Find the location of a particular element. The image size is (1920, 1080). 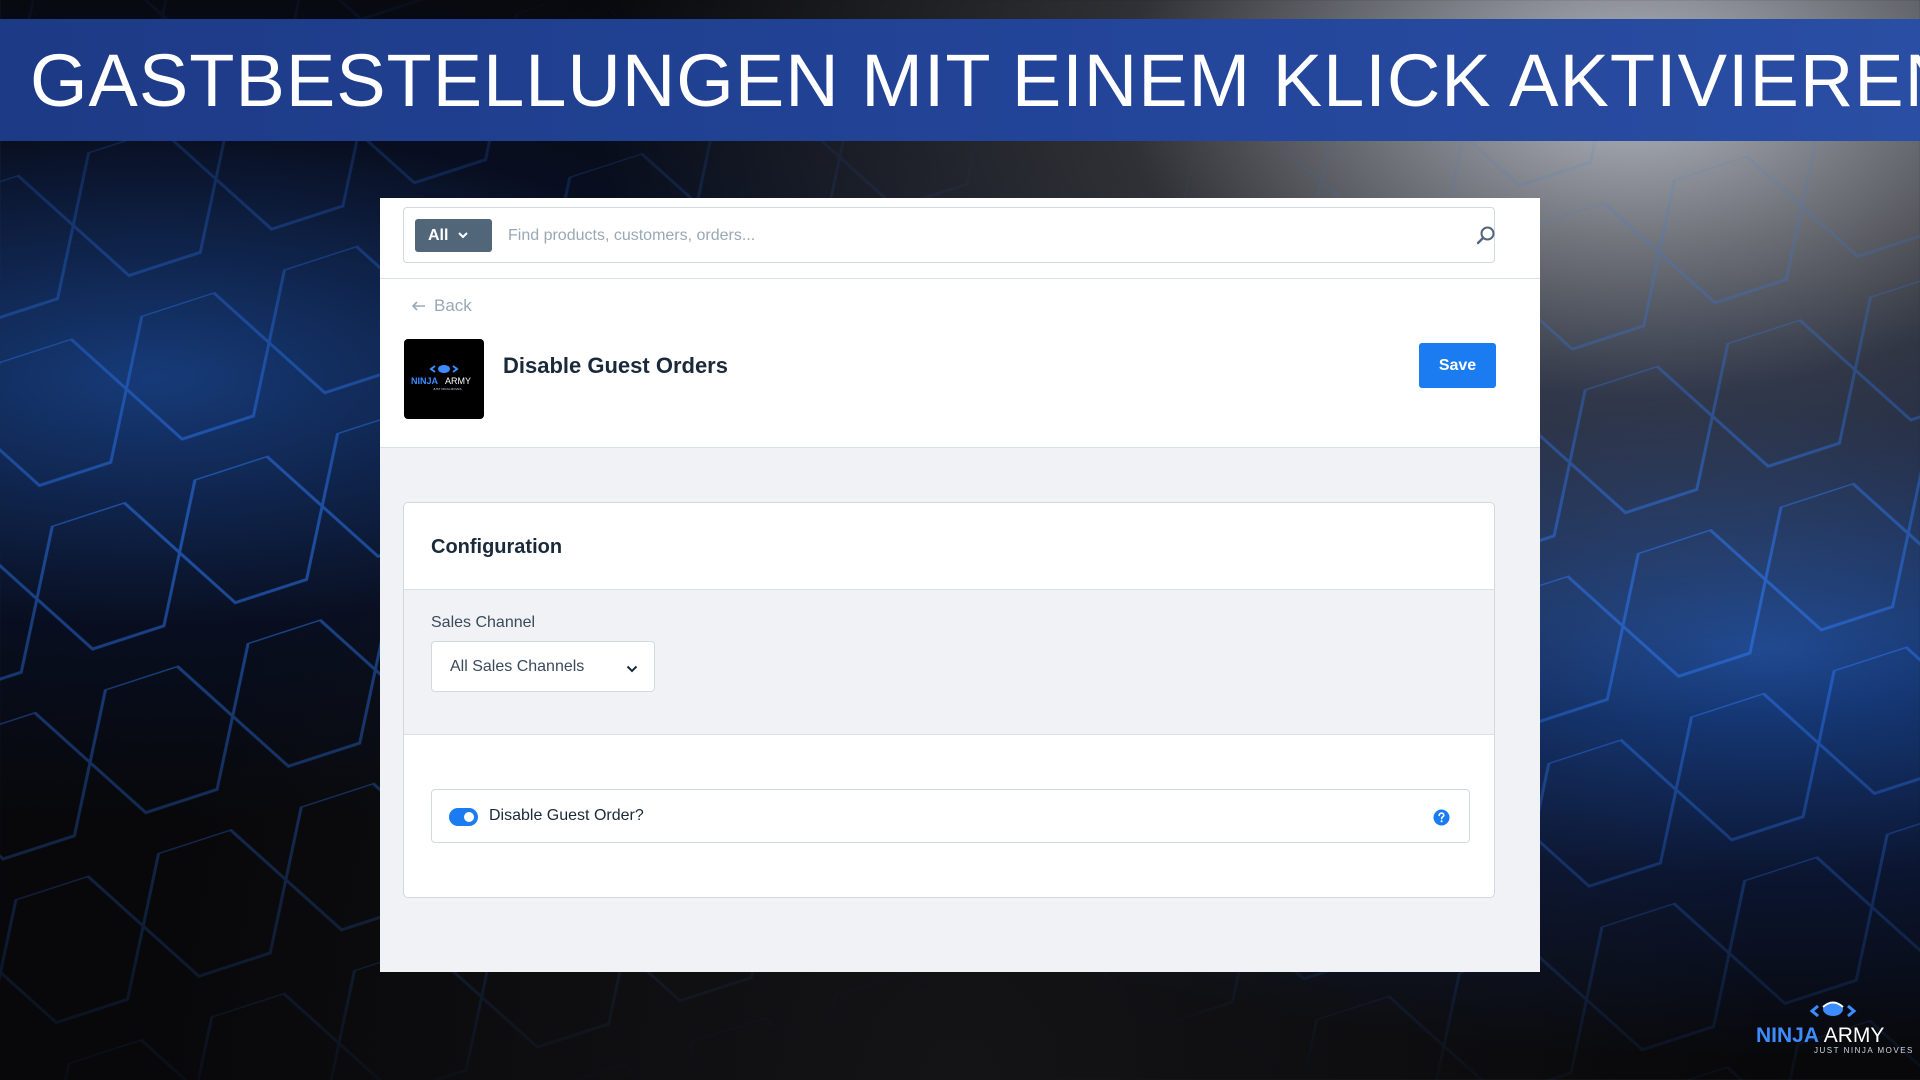

toggle-knob is located at coordinates (469, 817).